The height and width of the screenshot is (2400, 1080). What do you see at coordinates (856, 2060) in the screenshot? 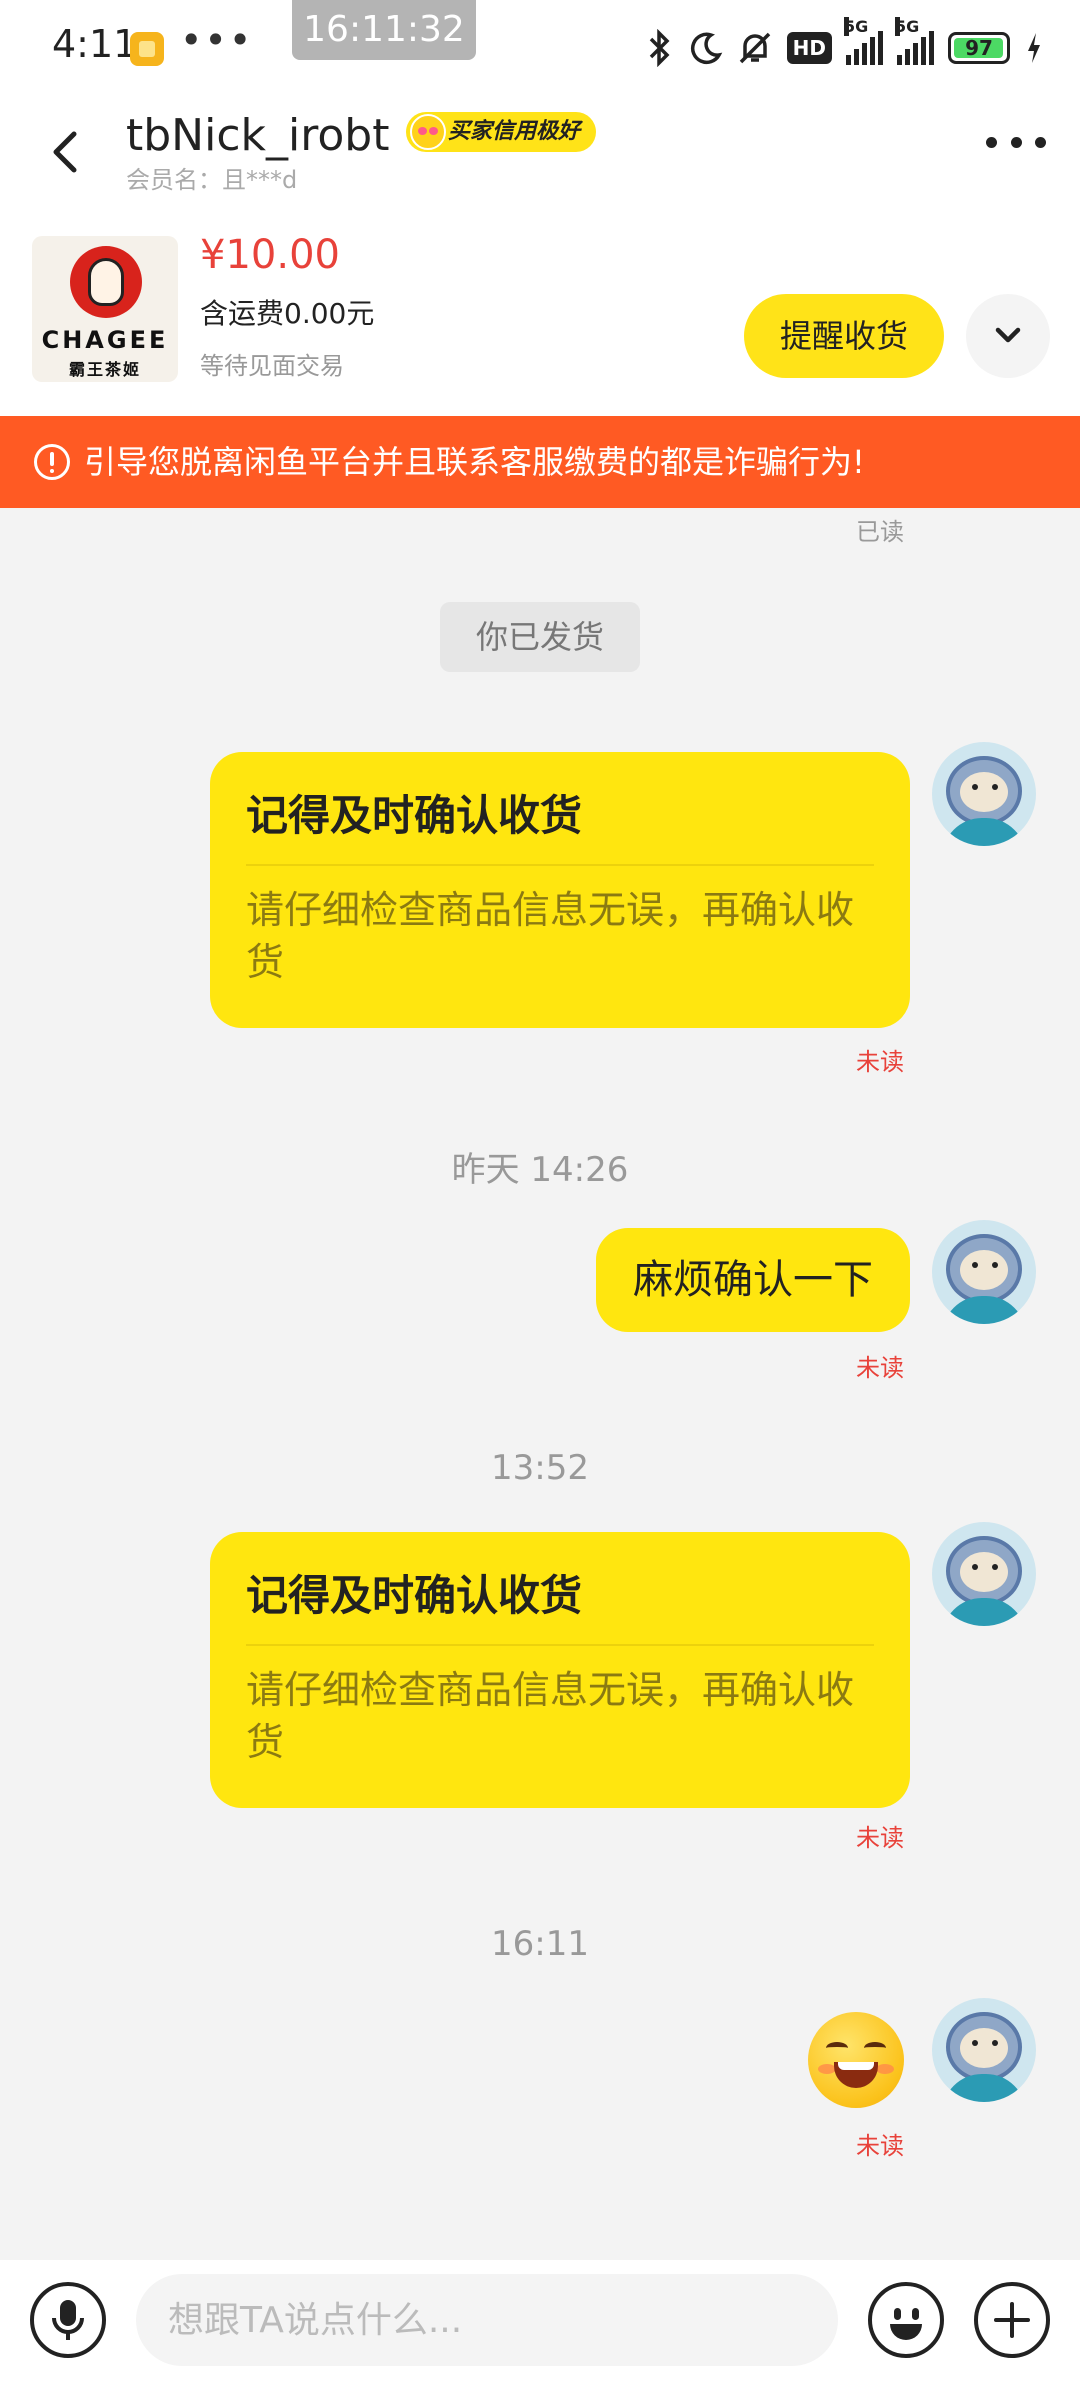
I see `grinning-face-emoji-icon` at bounding box center [856, 2060].